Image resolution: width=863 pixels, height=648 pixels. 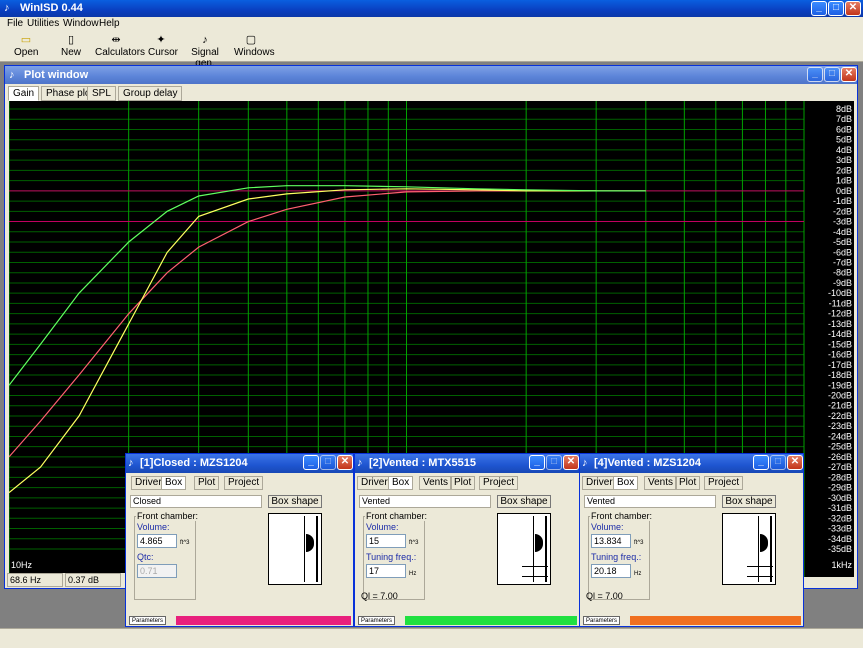 I want to click on box-window-title-bar: ♪ [1]Closed : MZS1204 _ □ ✕, so click(x=239, y=463).